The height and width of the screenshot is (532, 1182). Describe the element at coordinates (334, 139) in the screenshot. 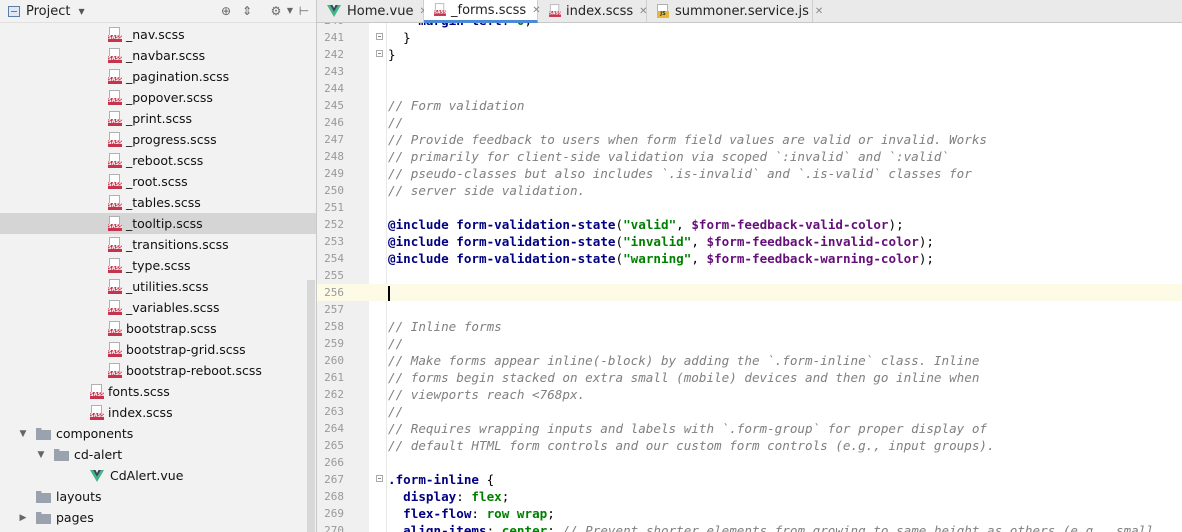

I see `line-number: 247` at that location.